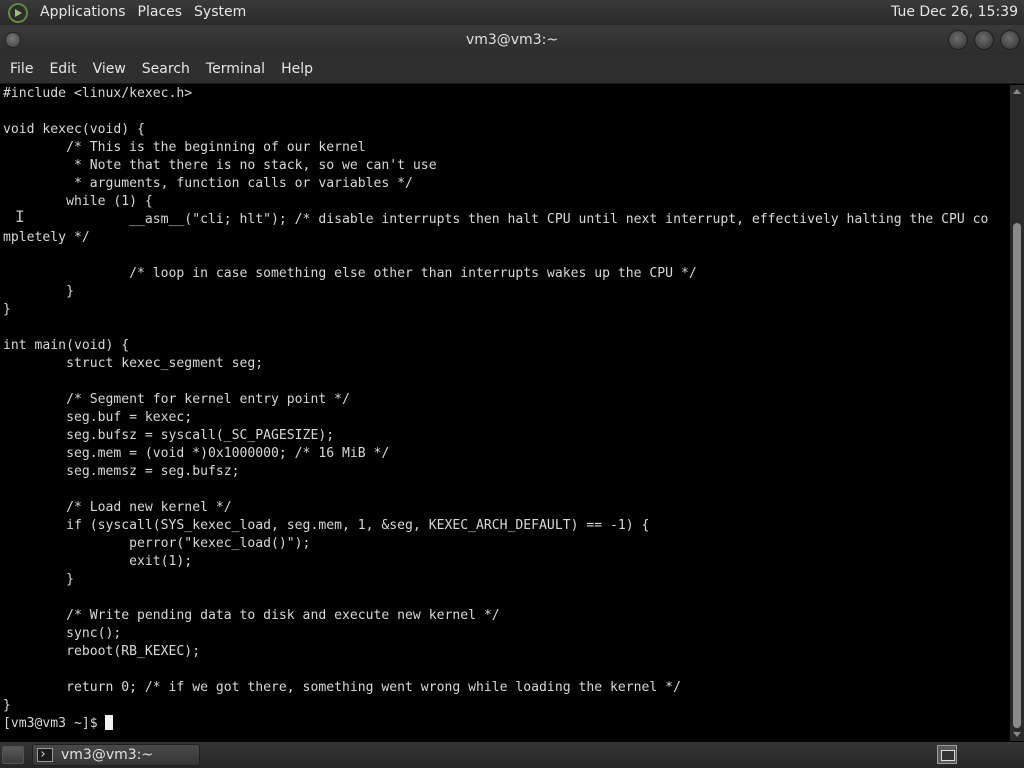 The image size is (1024, 768). I want to click on system-menu: System, so click(220, 12).